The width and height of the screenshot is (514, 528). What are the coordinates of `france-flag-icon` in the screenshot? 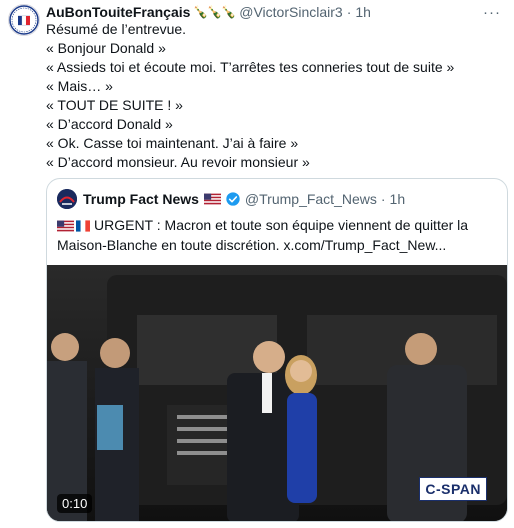 It's located at (83, 226).